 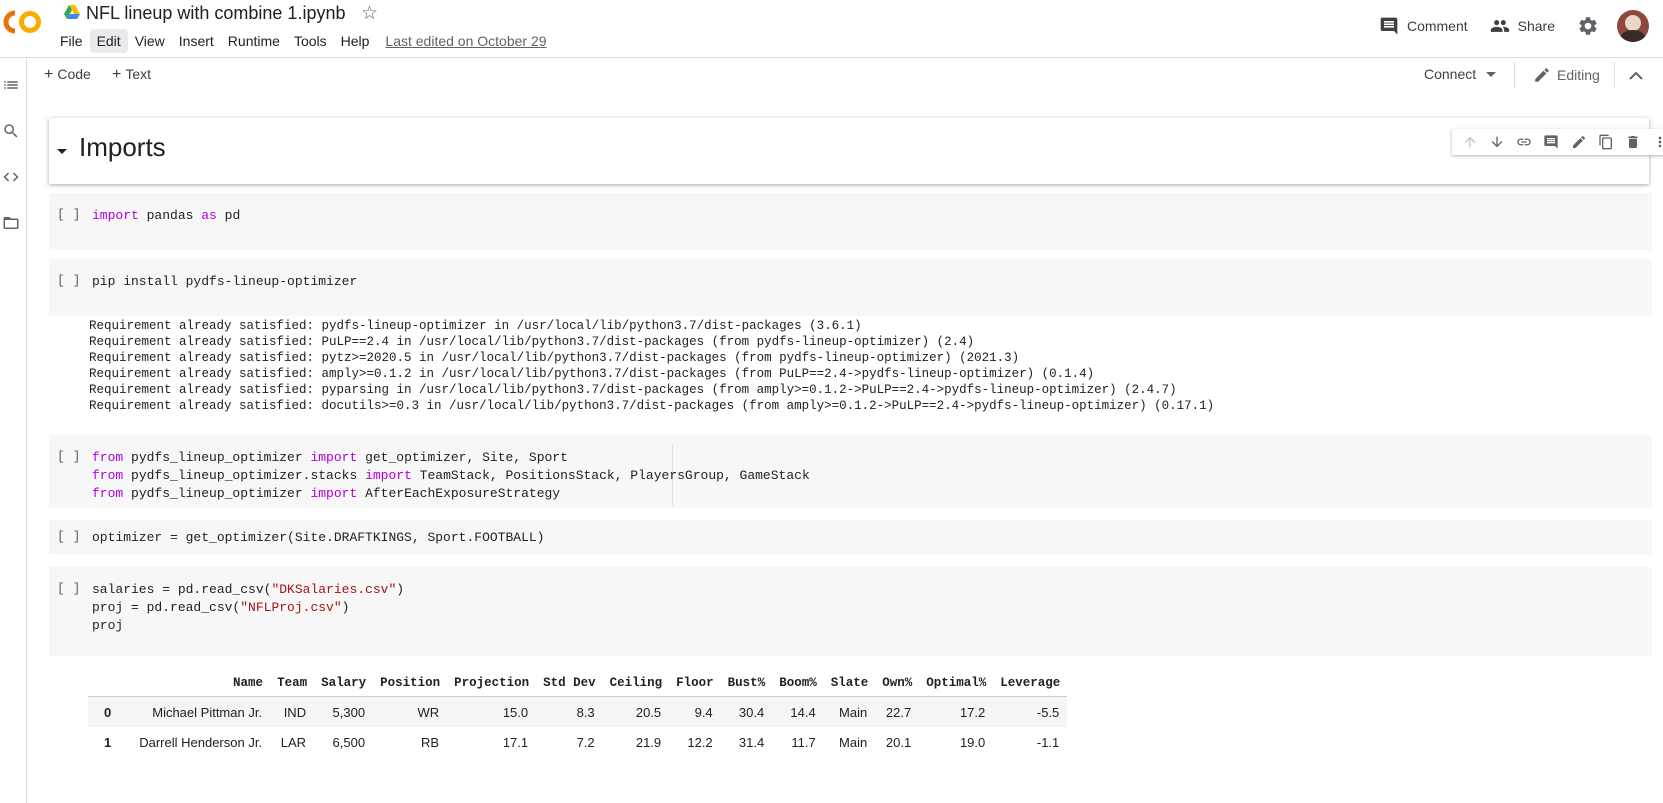 I want to click on cell-toolbar, so click(x=1557, y=142).